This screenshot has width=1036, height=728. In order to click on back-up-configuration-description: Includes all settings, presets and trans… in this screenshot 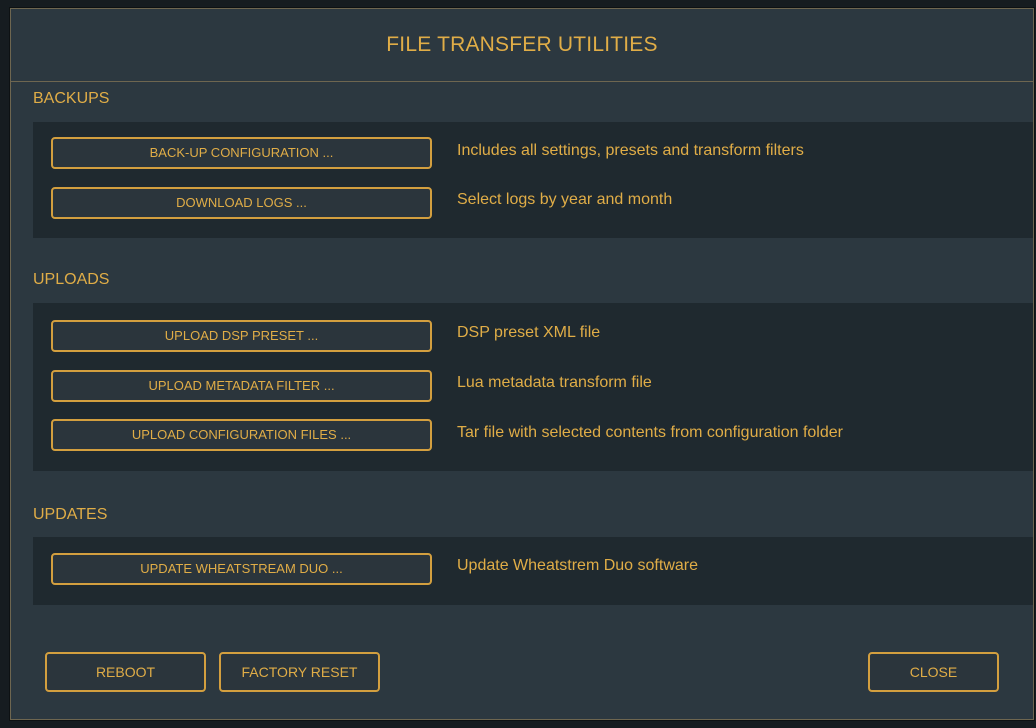, I will do `click(630, 150)`.